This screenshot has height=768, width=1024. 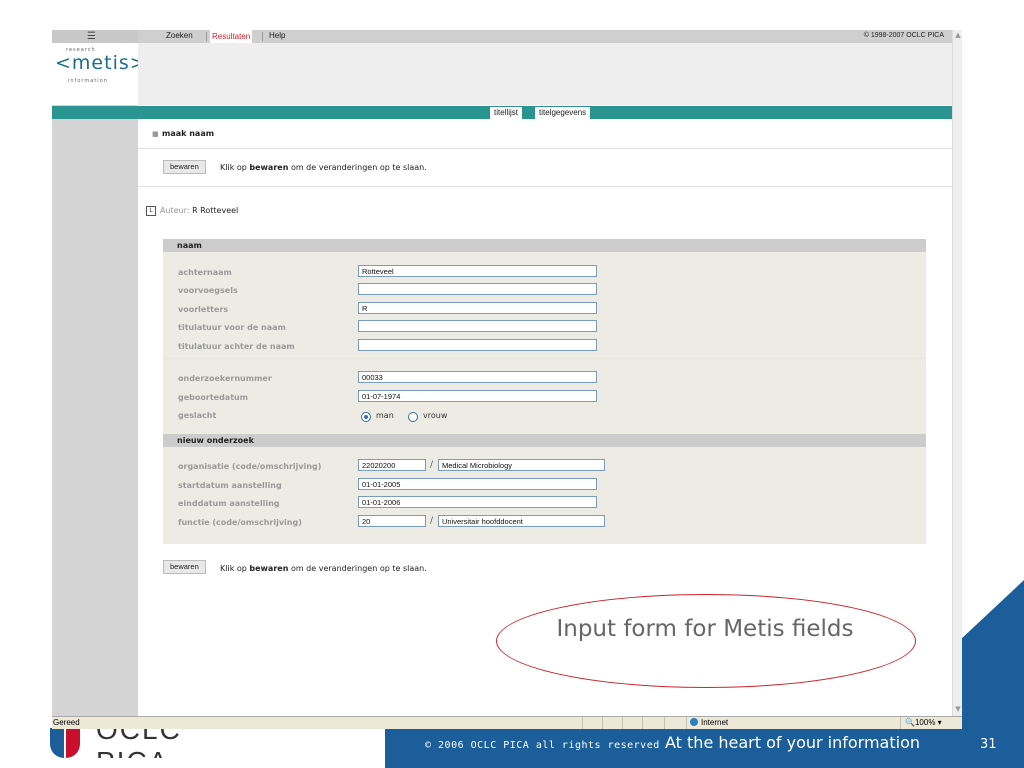 What do you see at coordinates (477, 377) in the screenshot?
I see `onderzoekernummer-input: 00033` at bounding box center [477, 377].